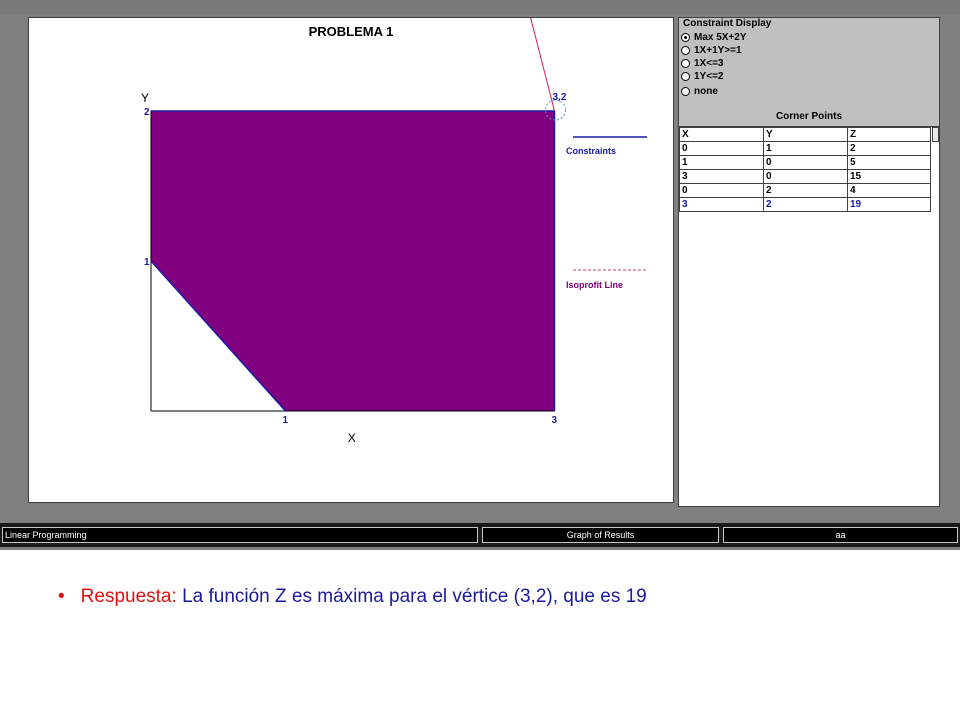 The image size is (960, 720). I want to click on table-scrollbar, so click(935, 134).